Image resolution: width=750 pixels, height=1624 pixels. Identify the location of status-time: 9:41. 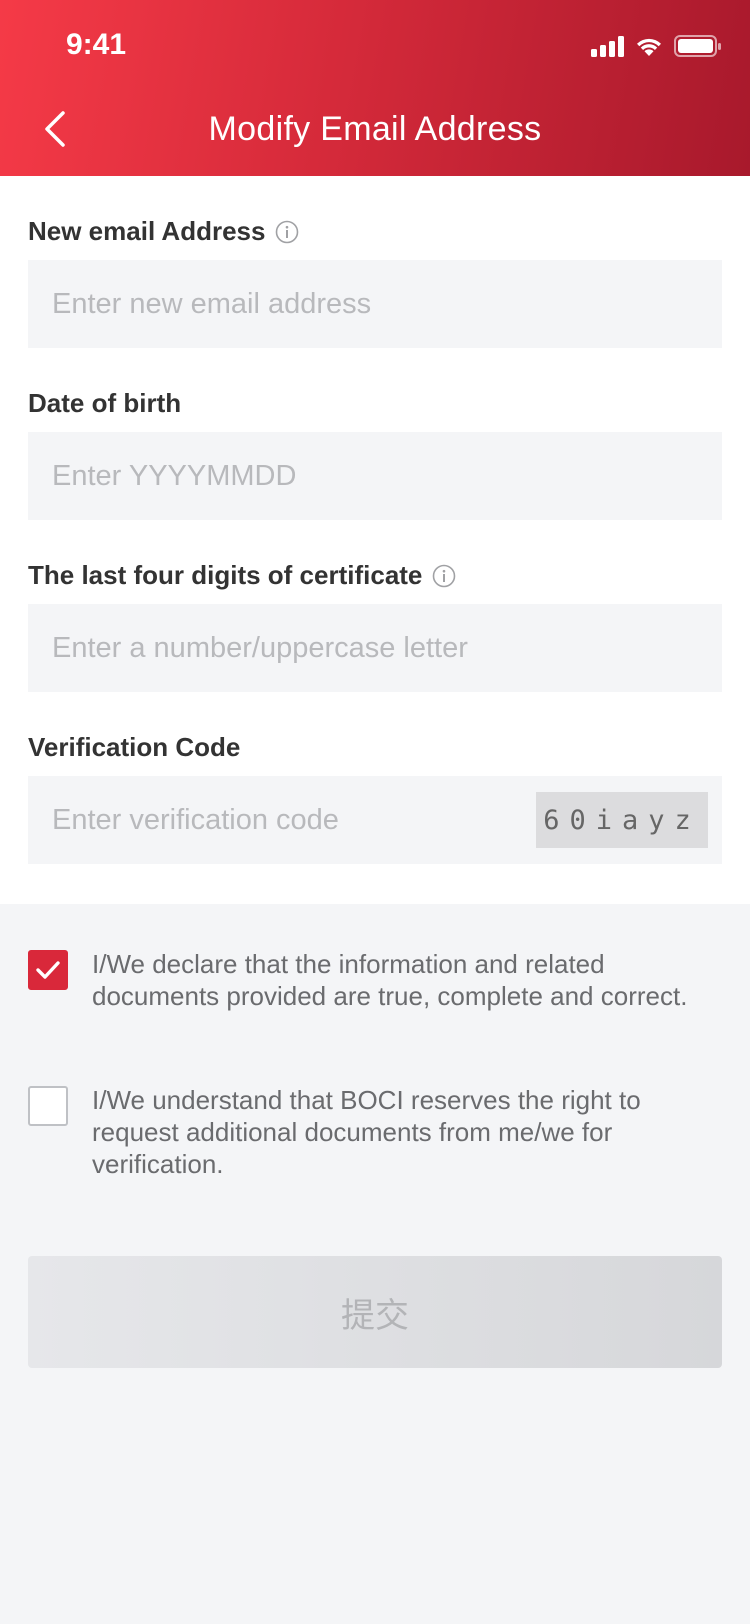
(96, 44).